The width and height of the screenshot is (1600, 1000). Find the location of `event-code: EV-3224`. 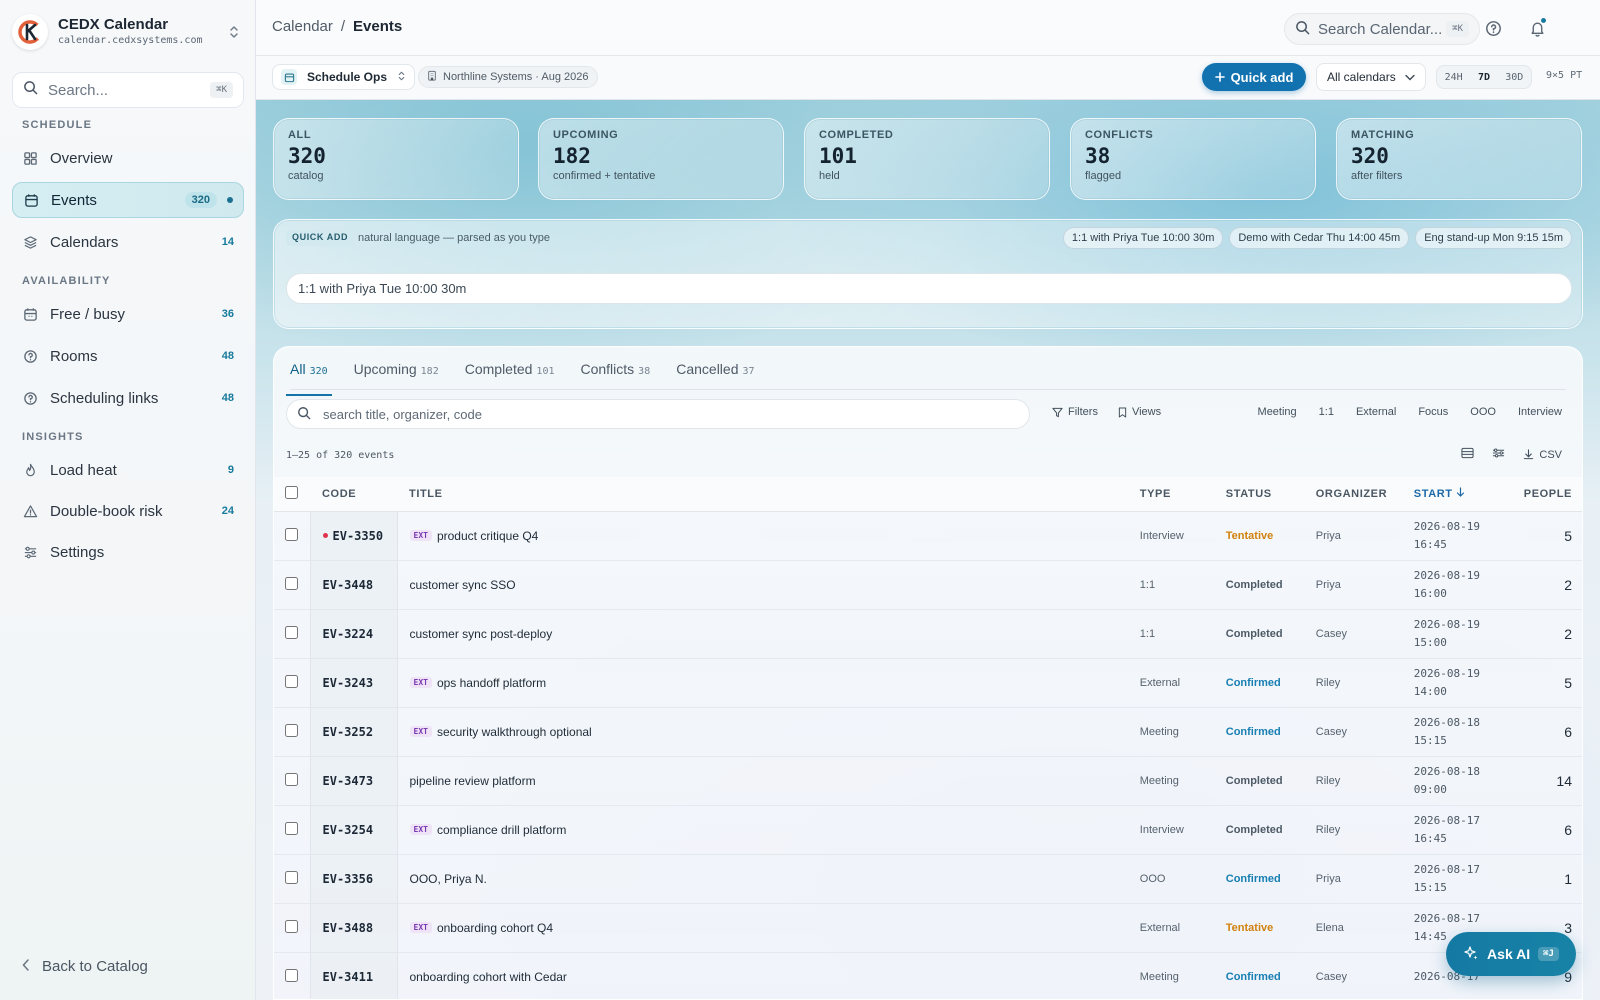

event-code: EV-3224 is located at coordinates (348, 634).